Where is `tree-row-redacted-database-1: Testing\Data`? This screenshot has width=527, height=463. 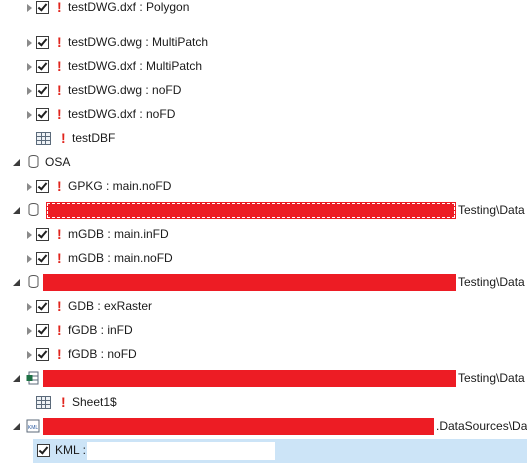
tree-row-redacted-database-1: Testing\Data is located at coordinates (263, 211).